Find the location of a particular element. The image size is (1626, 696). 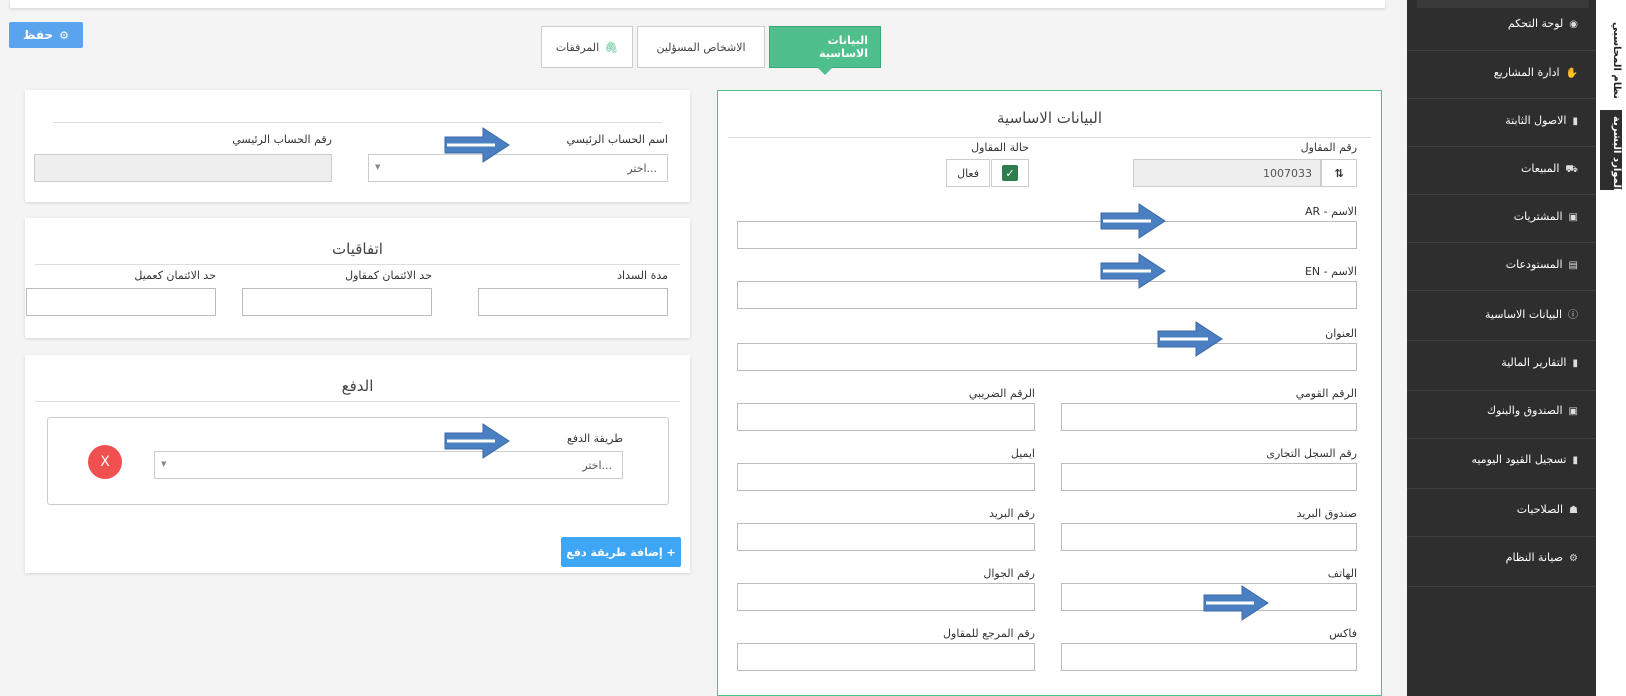

tab-label: البيانات الاساسية is located at coordinates (843, 47).